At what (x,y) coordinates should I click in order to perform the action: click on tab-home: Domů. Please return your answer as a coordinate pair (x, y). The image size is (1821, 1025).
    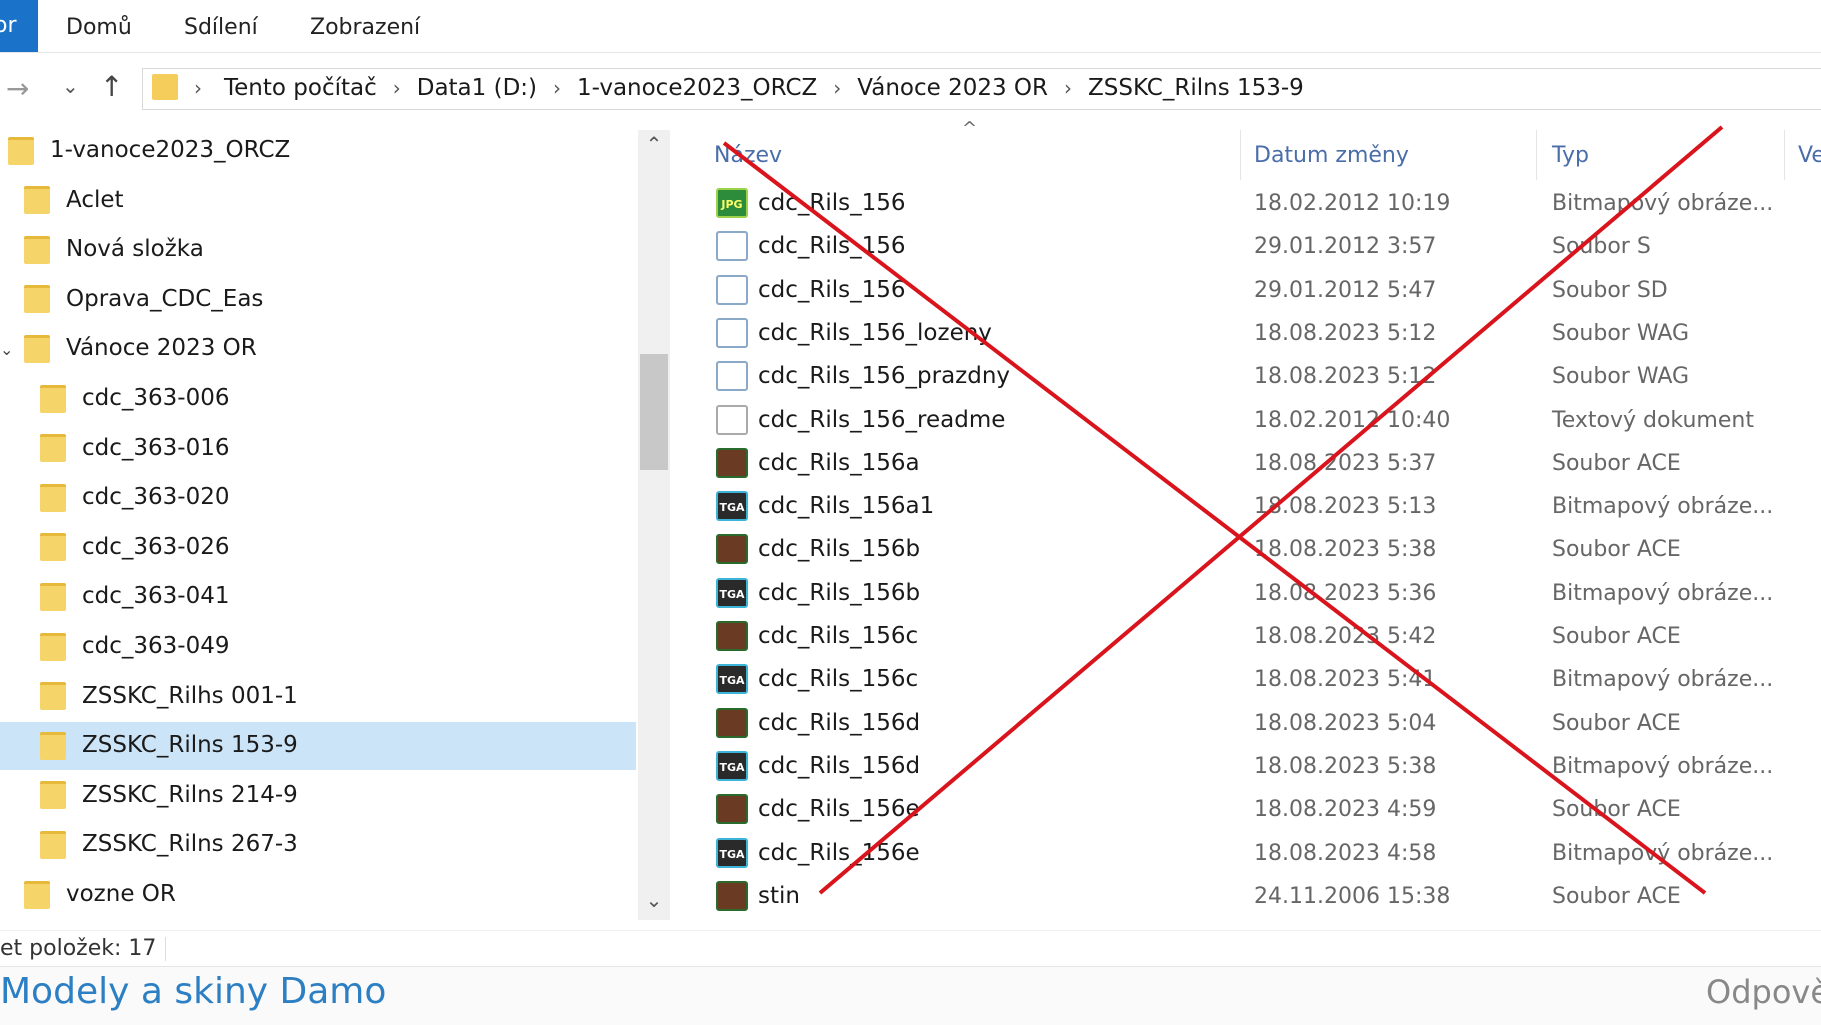
    Looking at the image, I should click on (99, 26).